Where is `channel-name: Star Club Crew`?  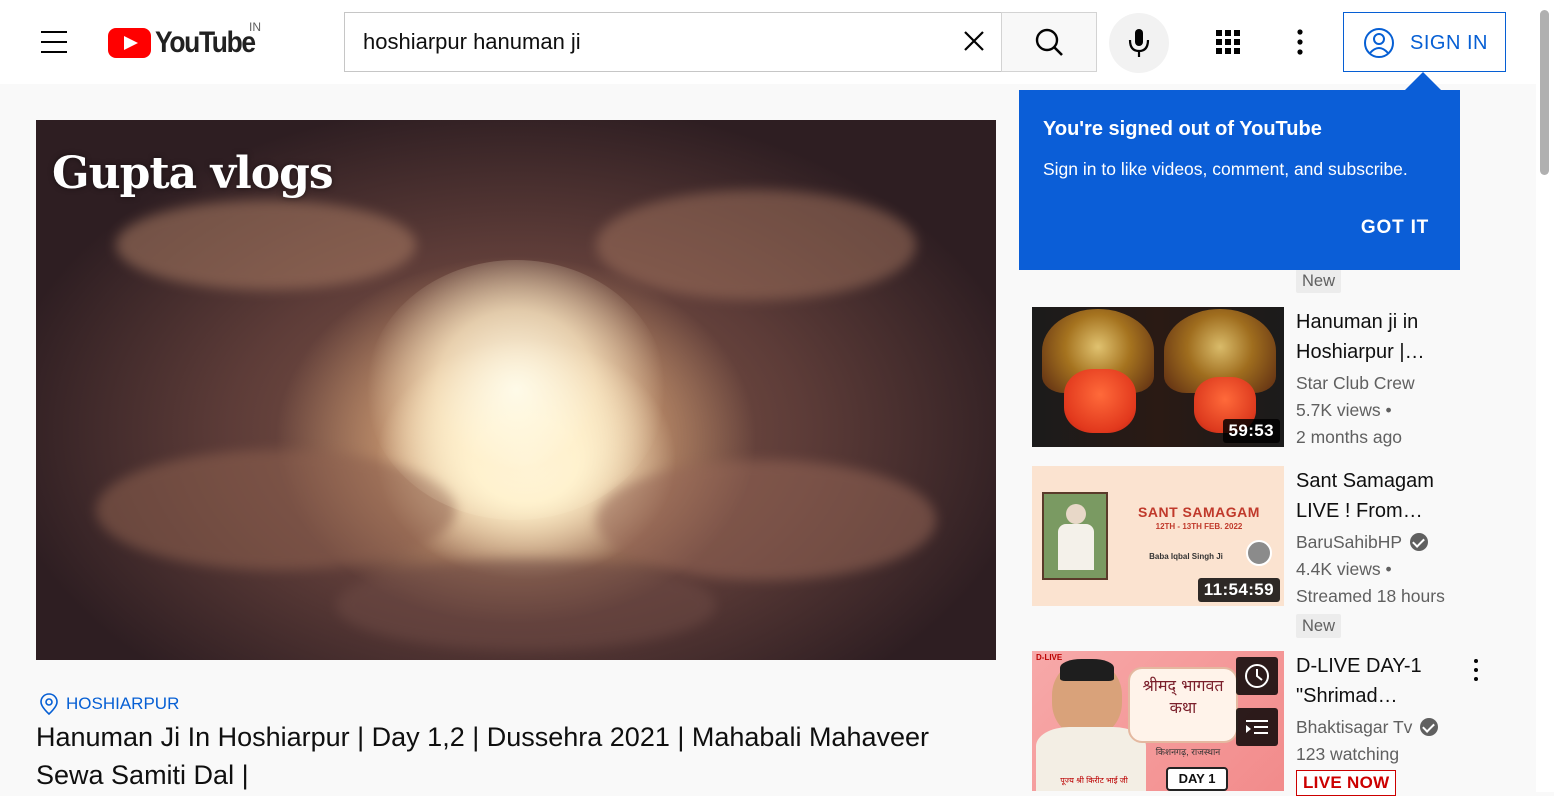 channel-name: Star Club Crew is located at coordinates (1355, 383).